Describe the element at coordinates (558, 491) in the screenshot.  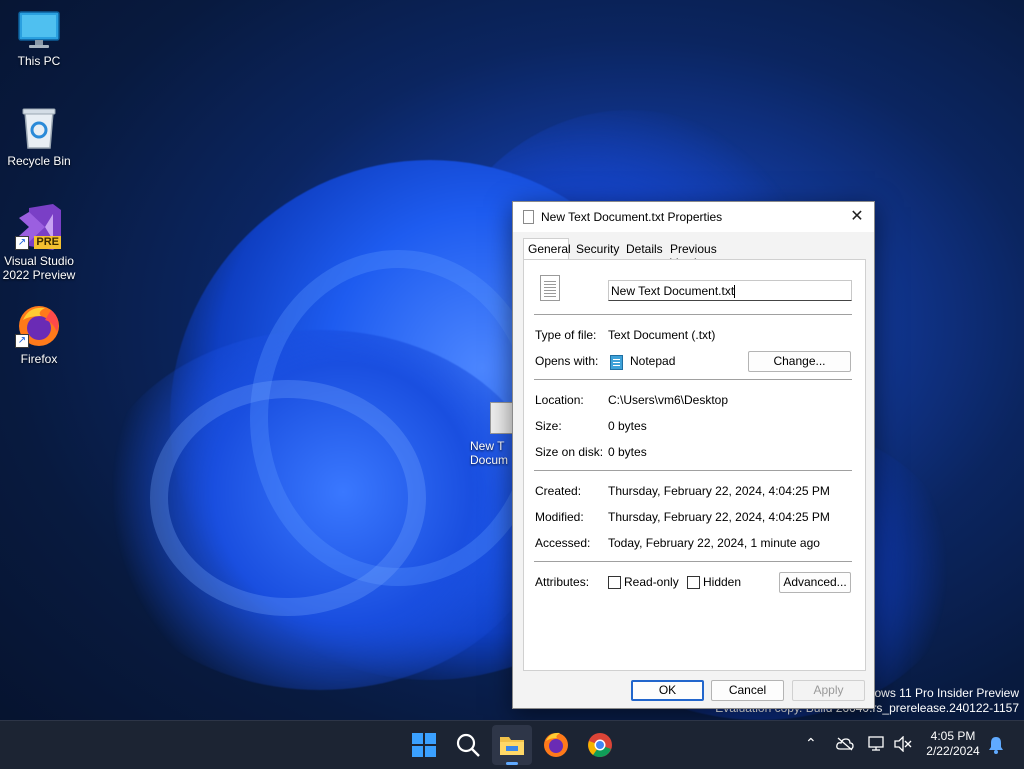
I see `created-label: Created:` at that location.